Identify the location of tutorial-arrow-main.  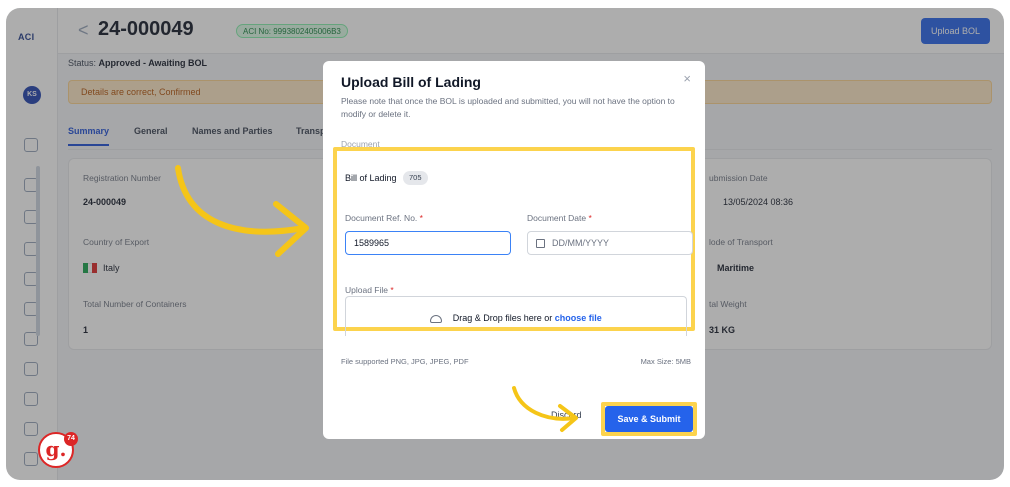
(241, 200).